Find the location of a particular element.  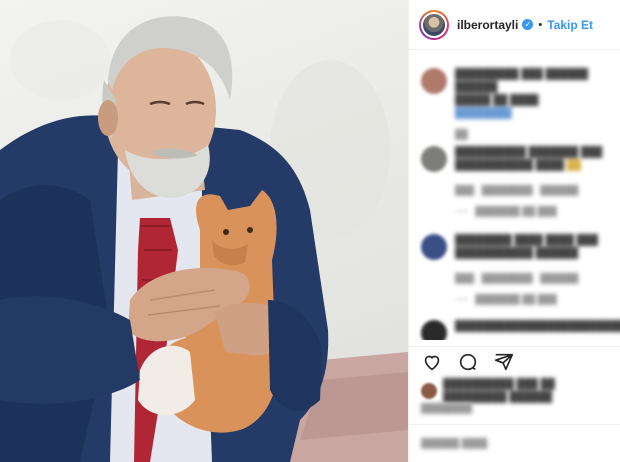

blurred-text: ██████████████████████████ is located at coordinates (537, 326).